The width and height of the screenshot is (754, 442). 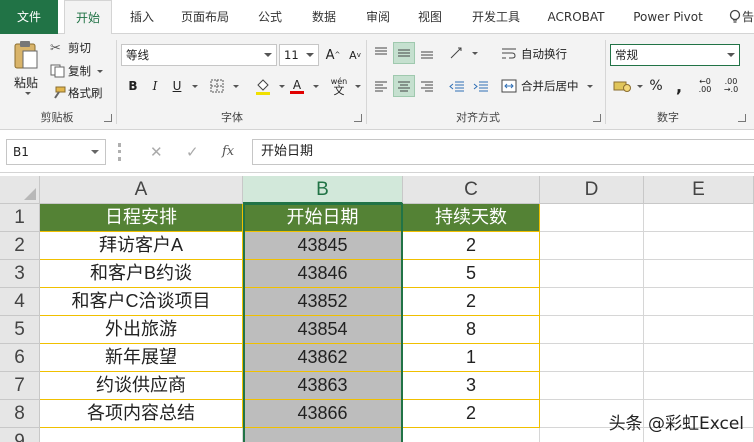 What do you see at coordinates (141, 190) in the screenshot?
I see `column-header-a: A` at bounding box center [141, 190].